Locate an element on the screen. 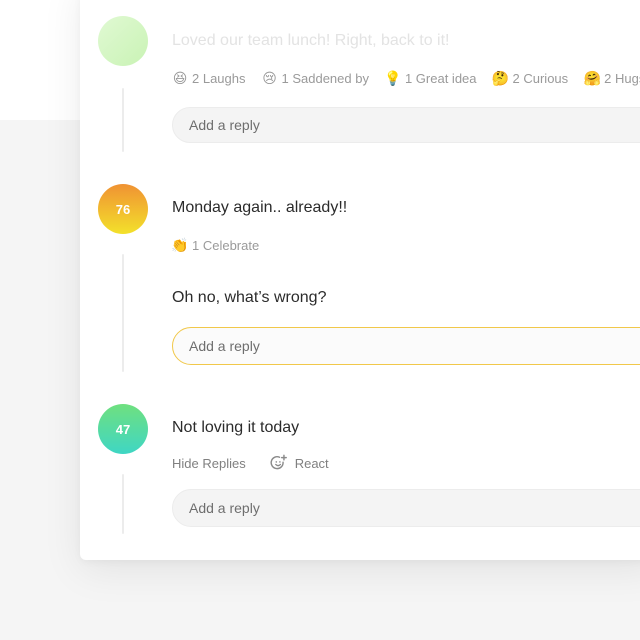 The width and height of the screenshot is (640, 640). reaction-label: 2 Laughs is located at coordinates (219, 78).